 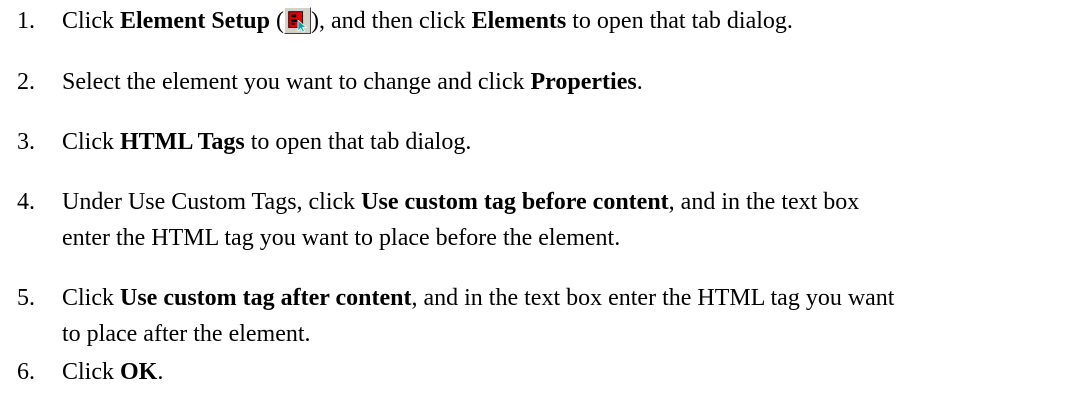 What do you see at coordinates (266, 298) in the screenshot?
I see `ui-label-use-custom-tag-after: Use custom tag after content` at bounding box center [266, 298].